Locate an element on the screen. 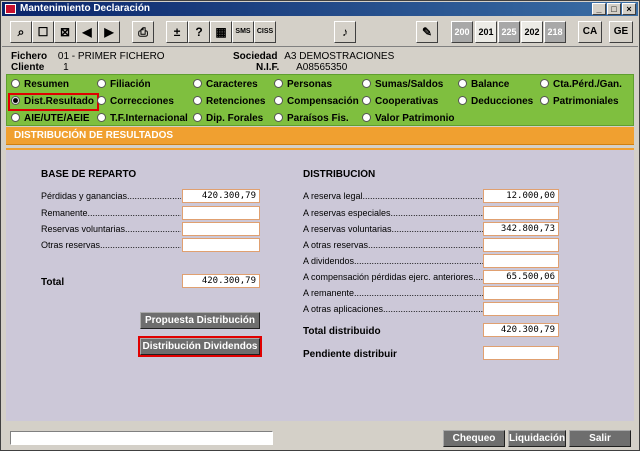 The width and height of the screenshot is (640, 451). base-total-label: Total is located at coordinates (53, 282).